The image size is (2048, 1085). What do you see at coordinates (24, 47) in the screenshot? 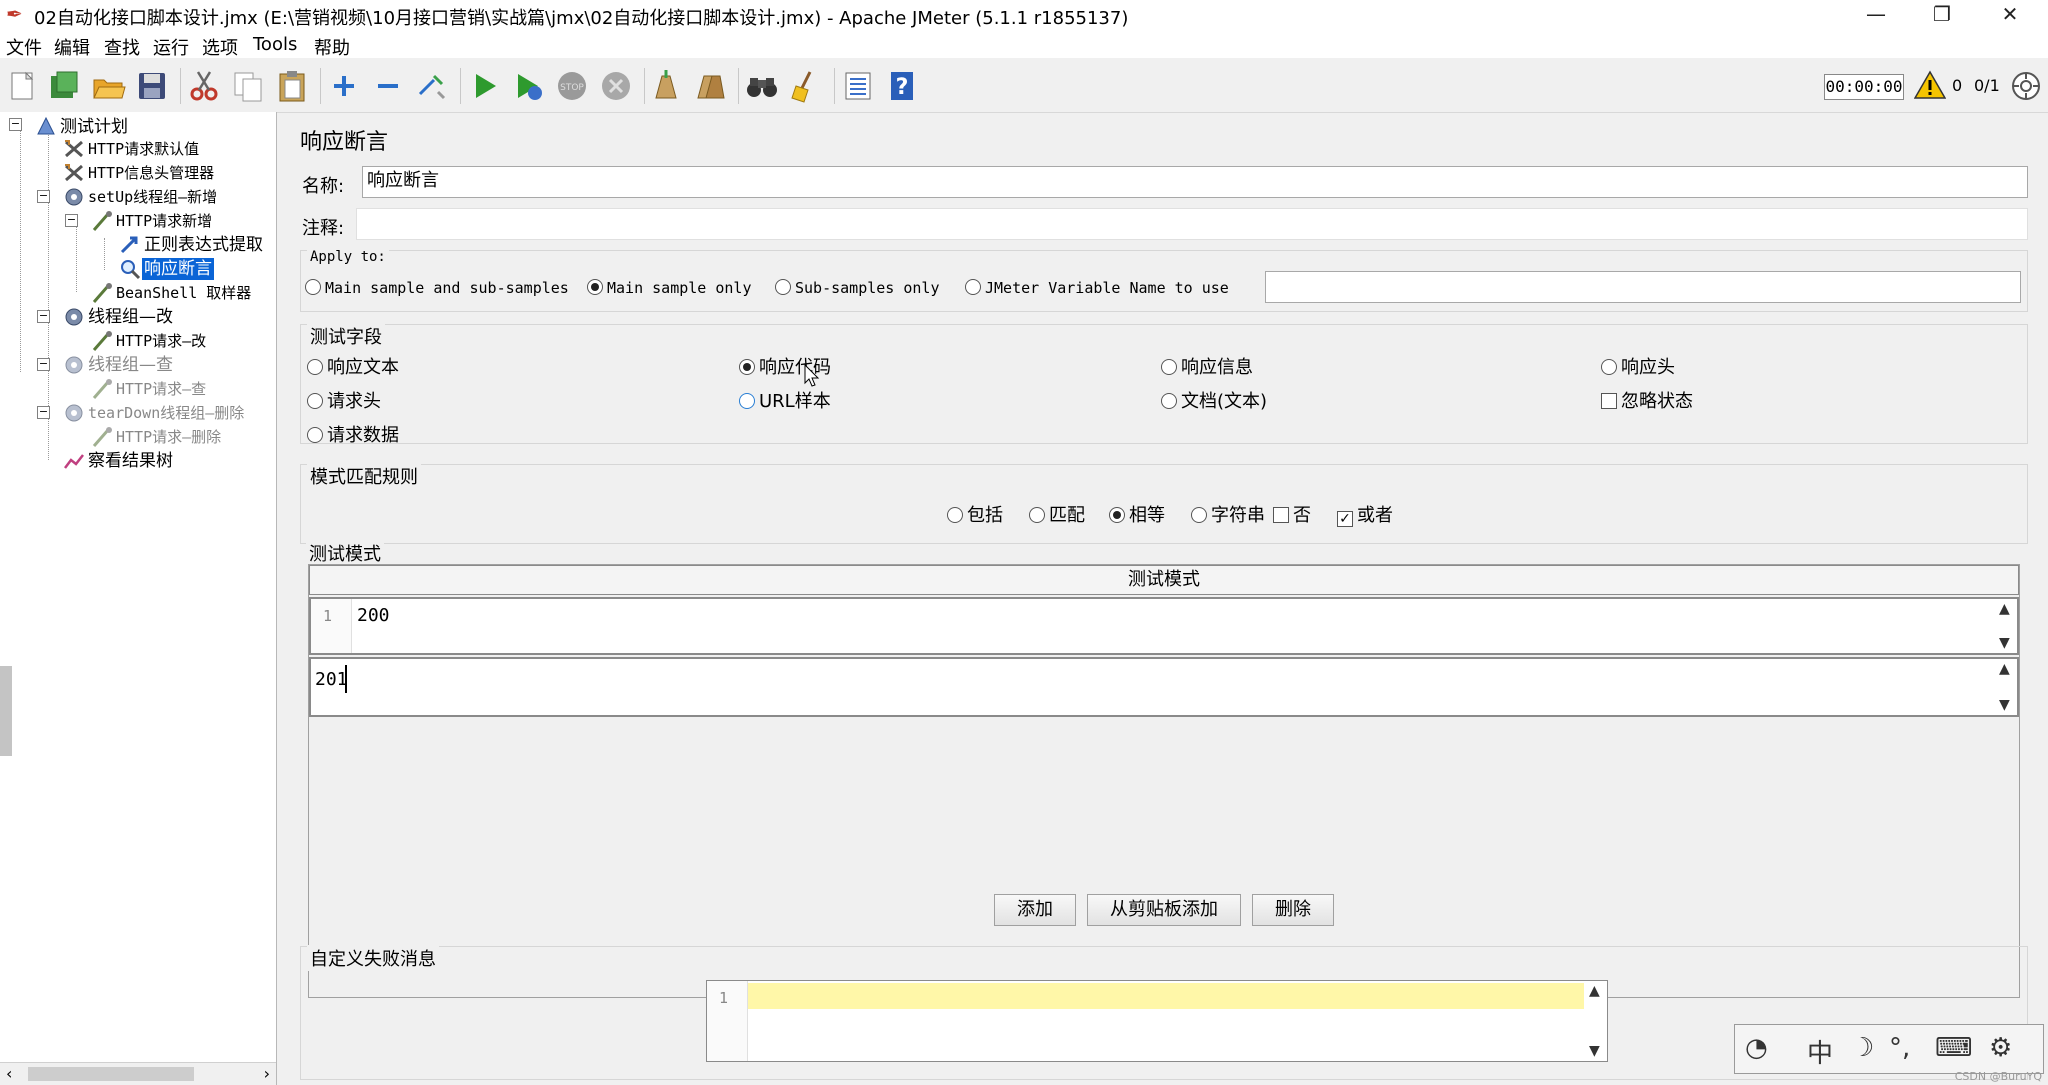
I see `menu-file: 文件` at bounding box center [24, 47].